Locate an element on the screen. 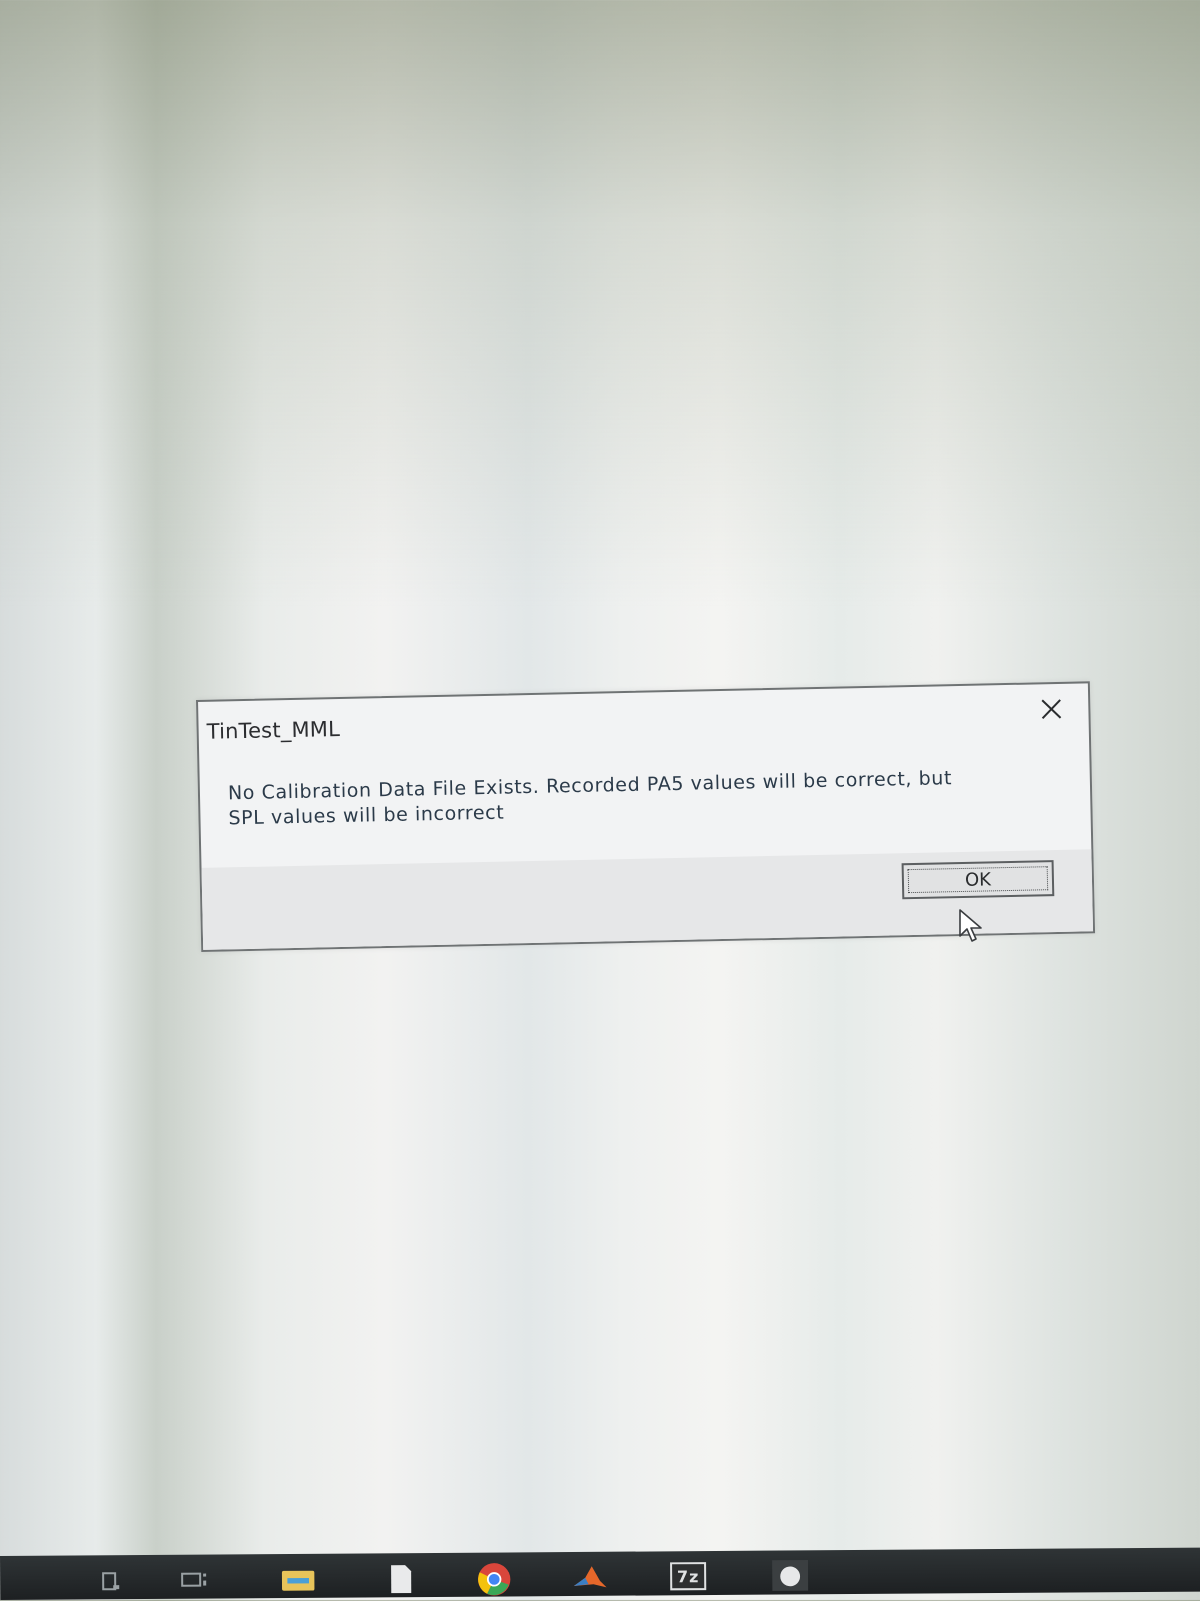  task-view-icon is located at coordinates (194, 1580).